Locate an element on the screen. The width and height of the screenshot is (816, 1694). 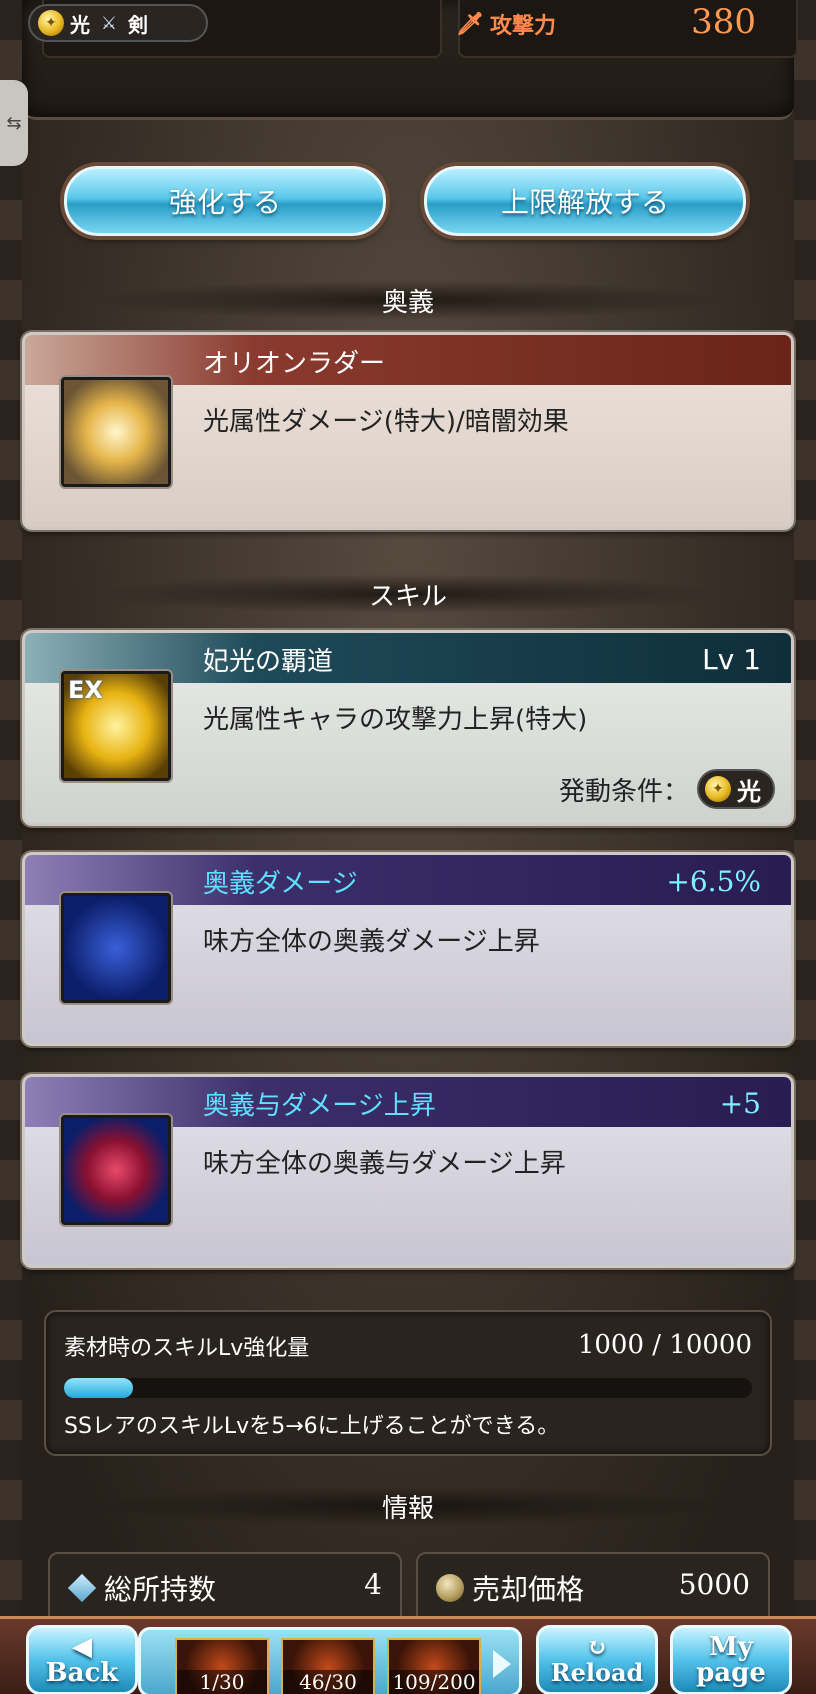
back-label: Back is located at coordinates (82, 1673).